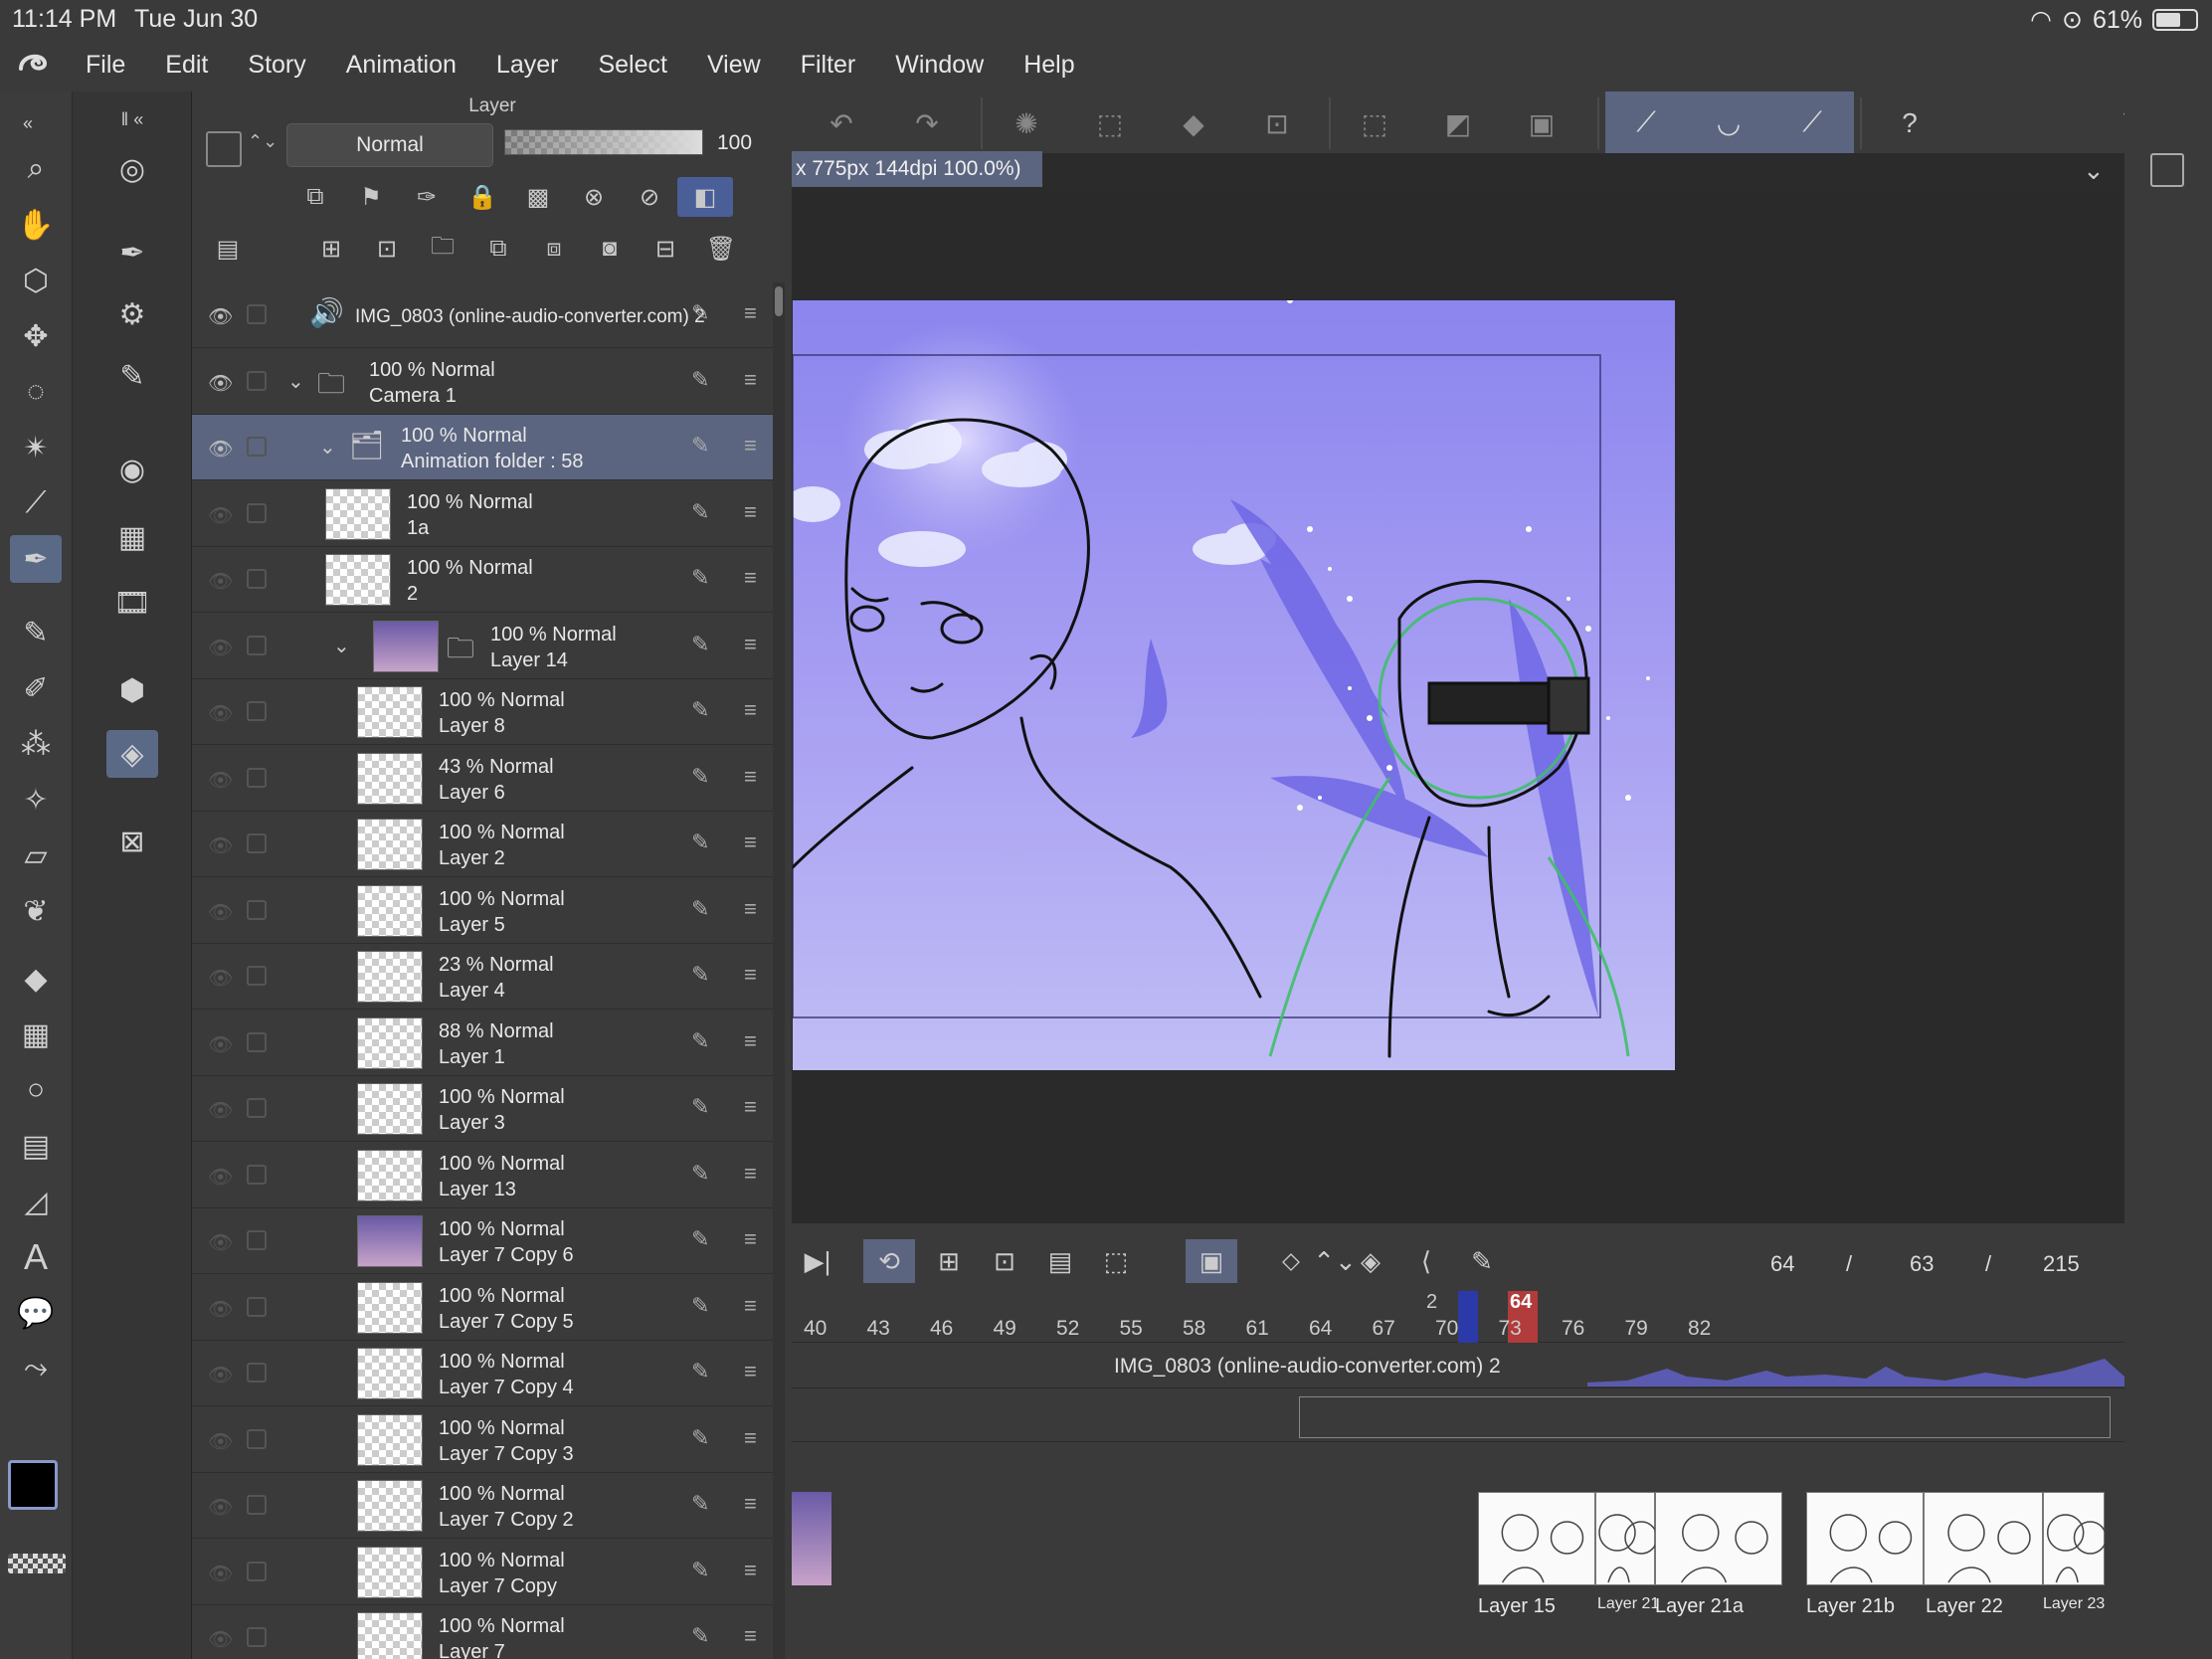  I want to click on hand-tool-icon: ✋, so click(36, 225).